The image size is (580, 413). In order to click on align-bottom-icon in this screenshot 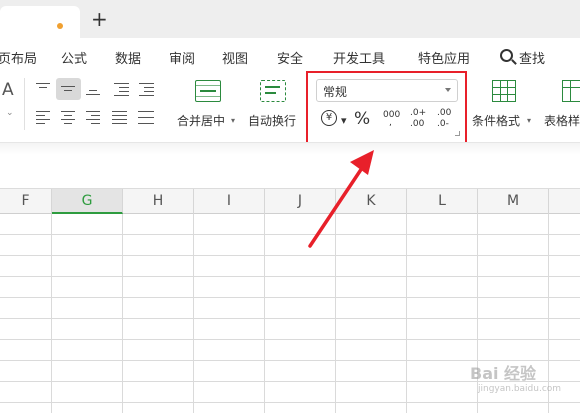, I will do `click(94, 89)`.